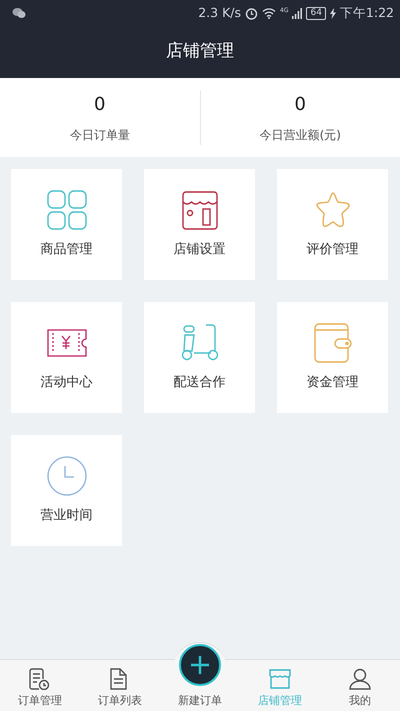 The height and width of the screenshot is (711, 400). I want to click on order-clock-icon, so click(40, 679).